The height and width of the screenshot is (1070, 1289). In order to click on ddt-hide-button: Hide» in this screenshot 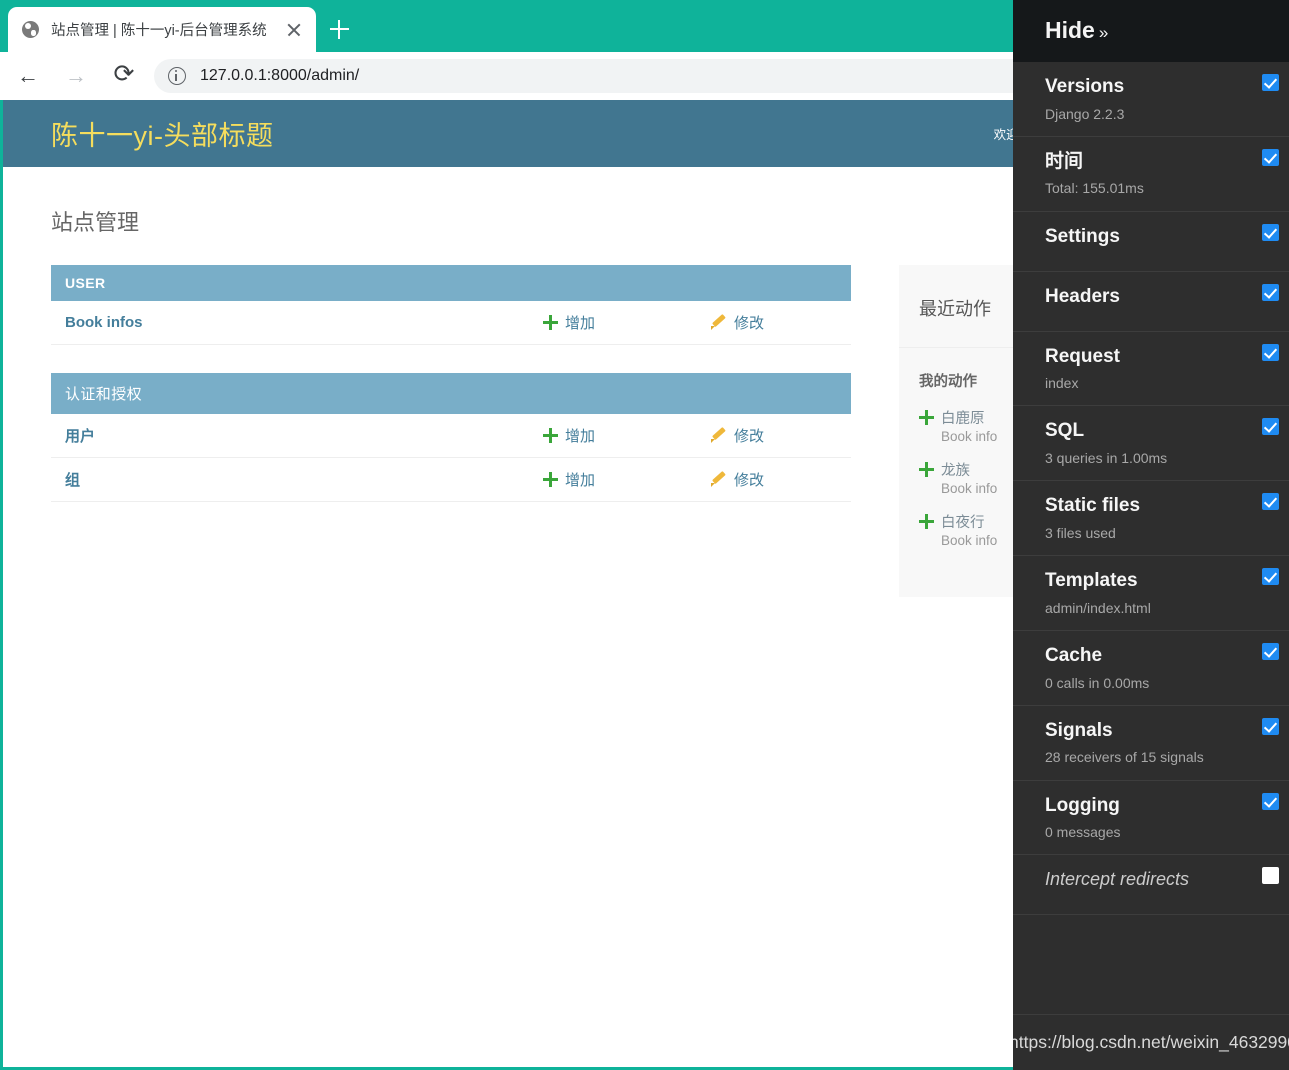, I will do `click(1151, 30)`.